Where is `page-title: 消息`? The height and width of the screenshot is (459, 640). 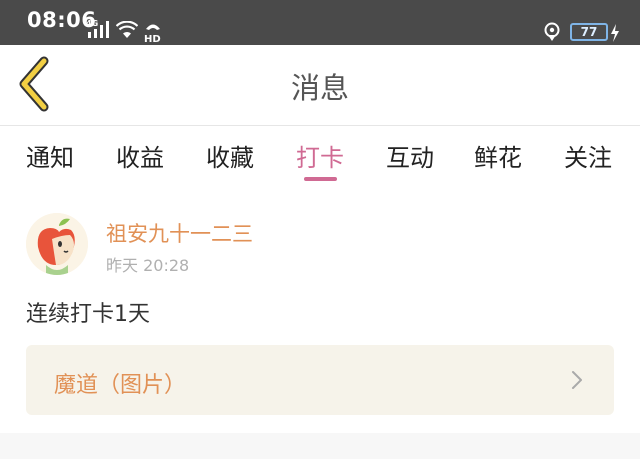 page-title: 消息 is located at coordinates (319, 88).